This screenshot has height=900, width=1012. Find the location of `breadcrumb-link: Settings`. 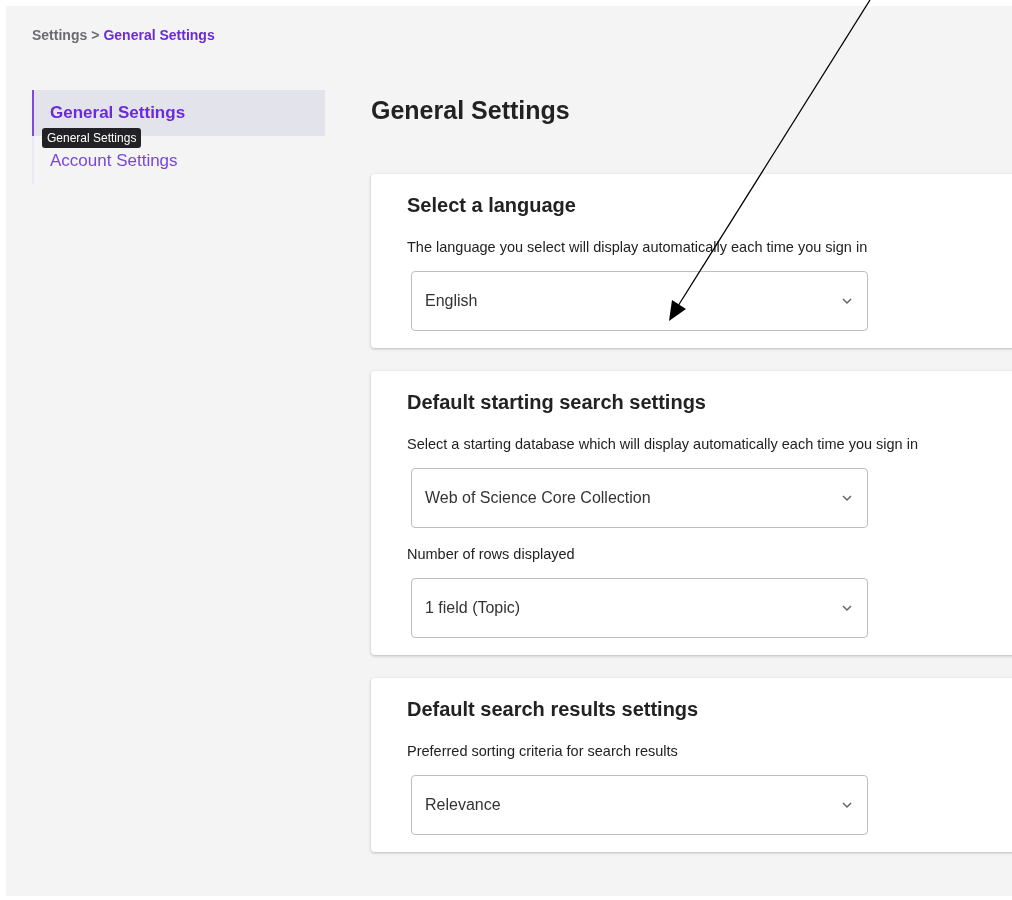

breadcrumb-link: Settings is located at coordinates (60, 35).